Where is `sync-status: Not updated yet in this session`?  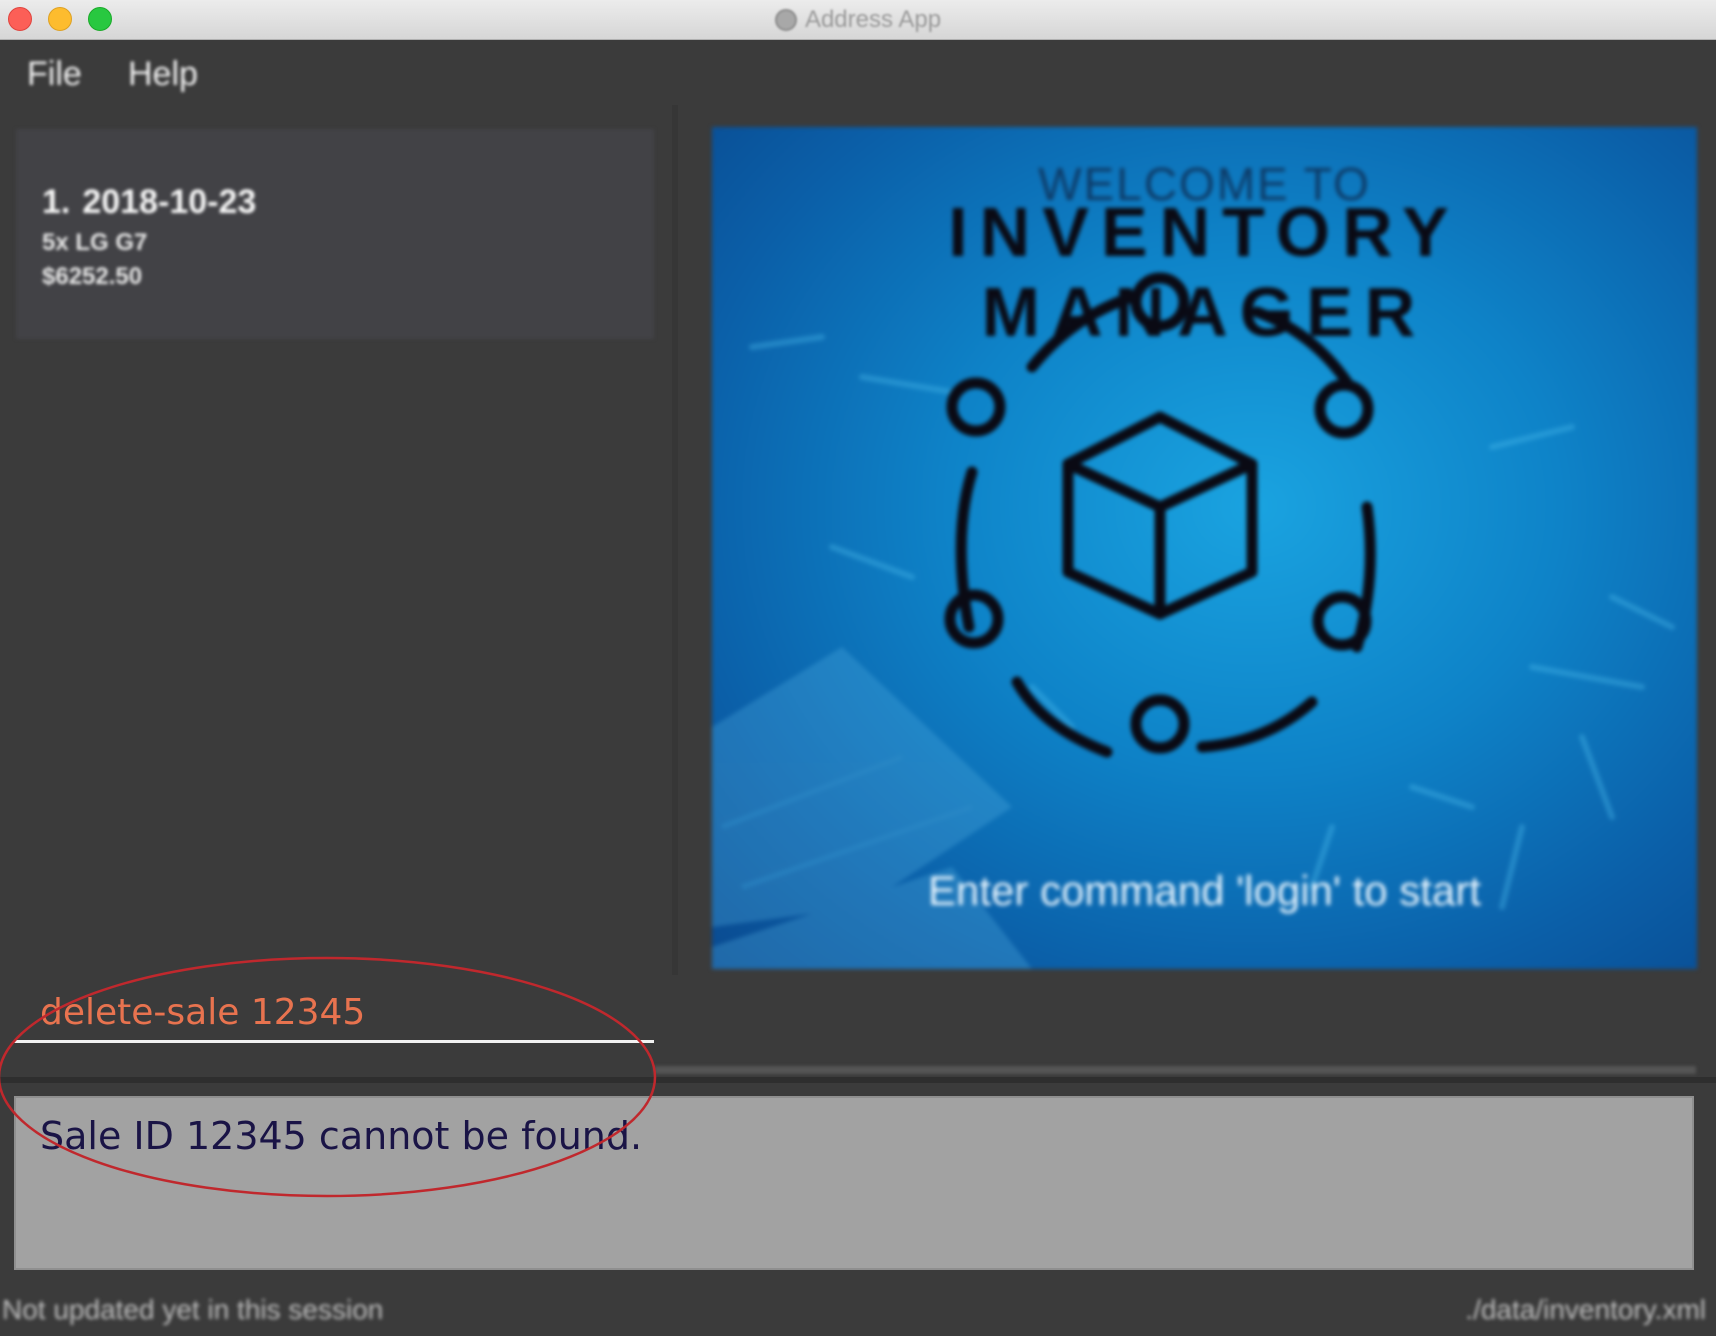 sync-status: Not updated yet in this session is located at coordinates (193, 1309).